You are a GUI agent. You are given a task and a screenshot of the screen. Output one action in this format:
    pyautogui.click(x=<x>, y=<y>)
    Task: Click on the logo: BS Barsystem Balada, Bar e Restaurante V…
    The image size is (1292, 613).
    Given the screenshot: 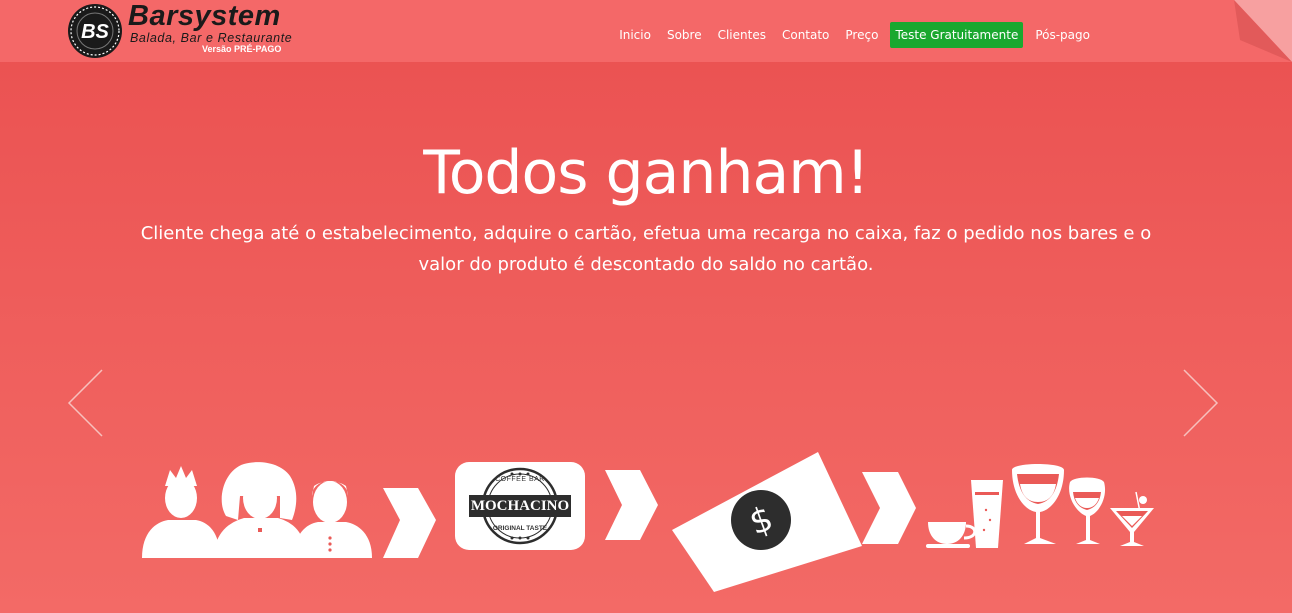 What is the action you would take?
    pyautogui.click(x=211, y=30)
    